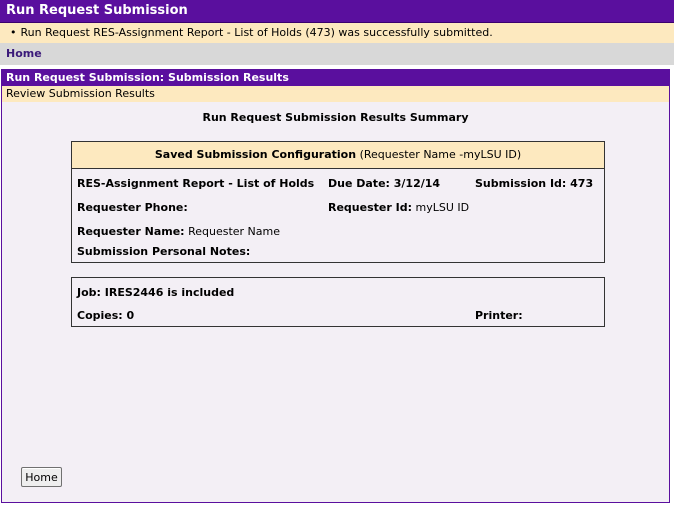 The width and height of the screenshot is (674, 508). I want to click on copies: Copies: 0, so click(106, 315).